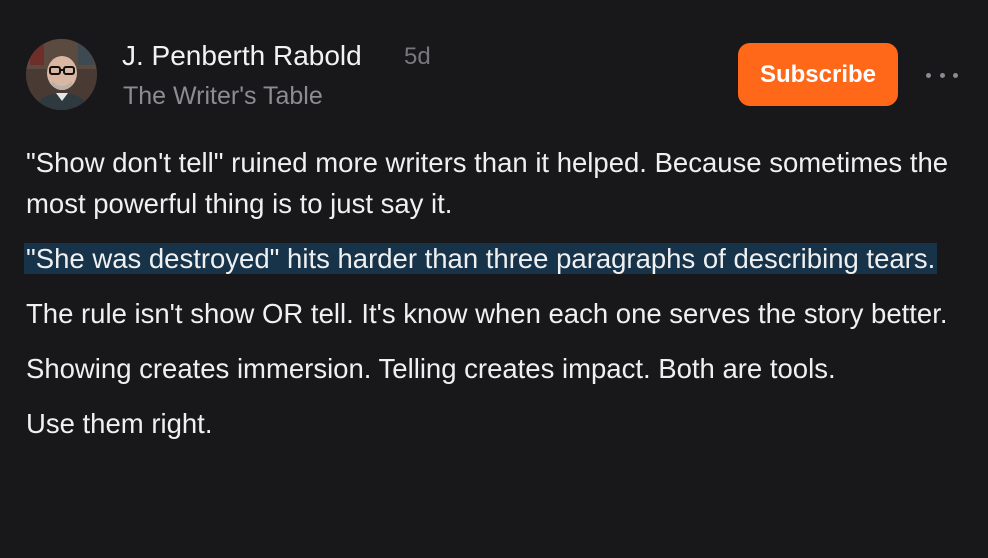  I want to click on paragraph-text: Use them right., so click(119, 423).